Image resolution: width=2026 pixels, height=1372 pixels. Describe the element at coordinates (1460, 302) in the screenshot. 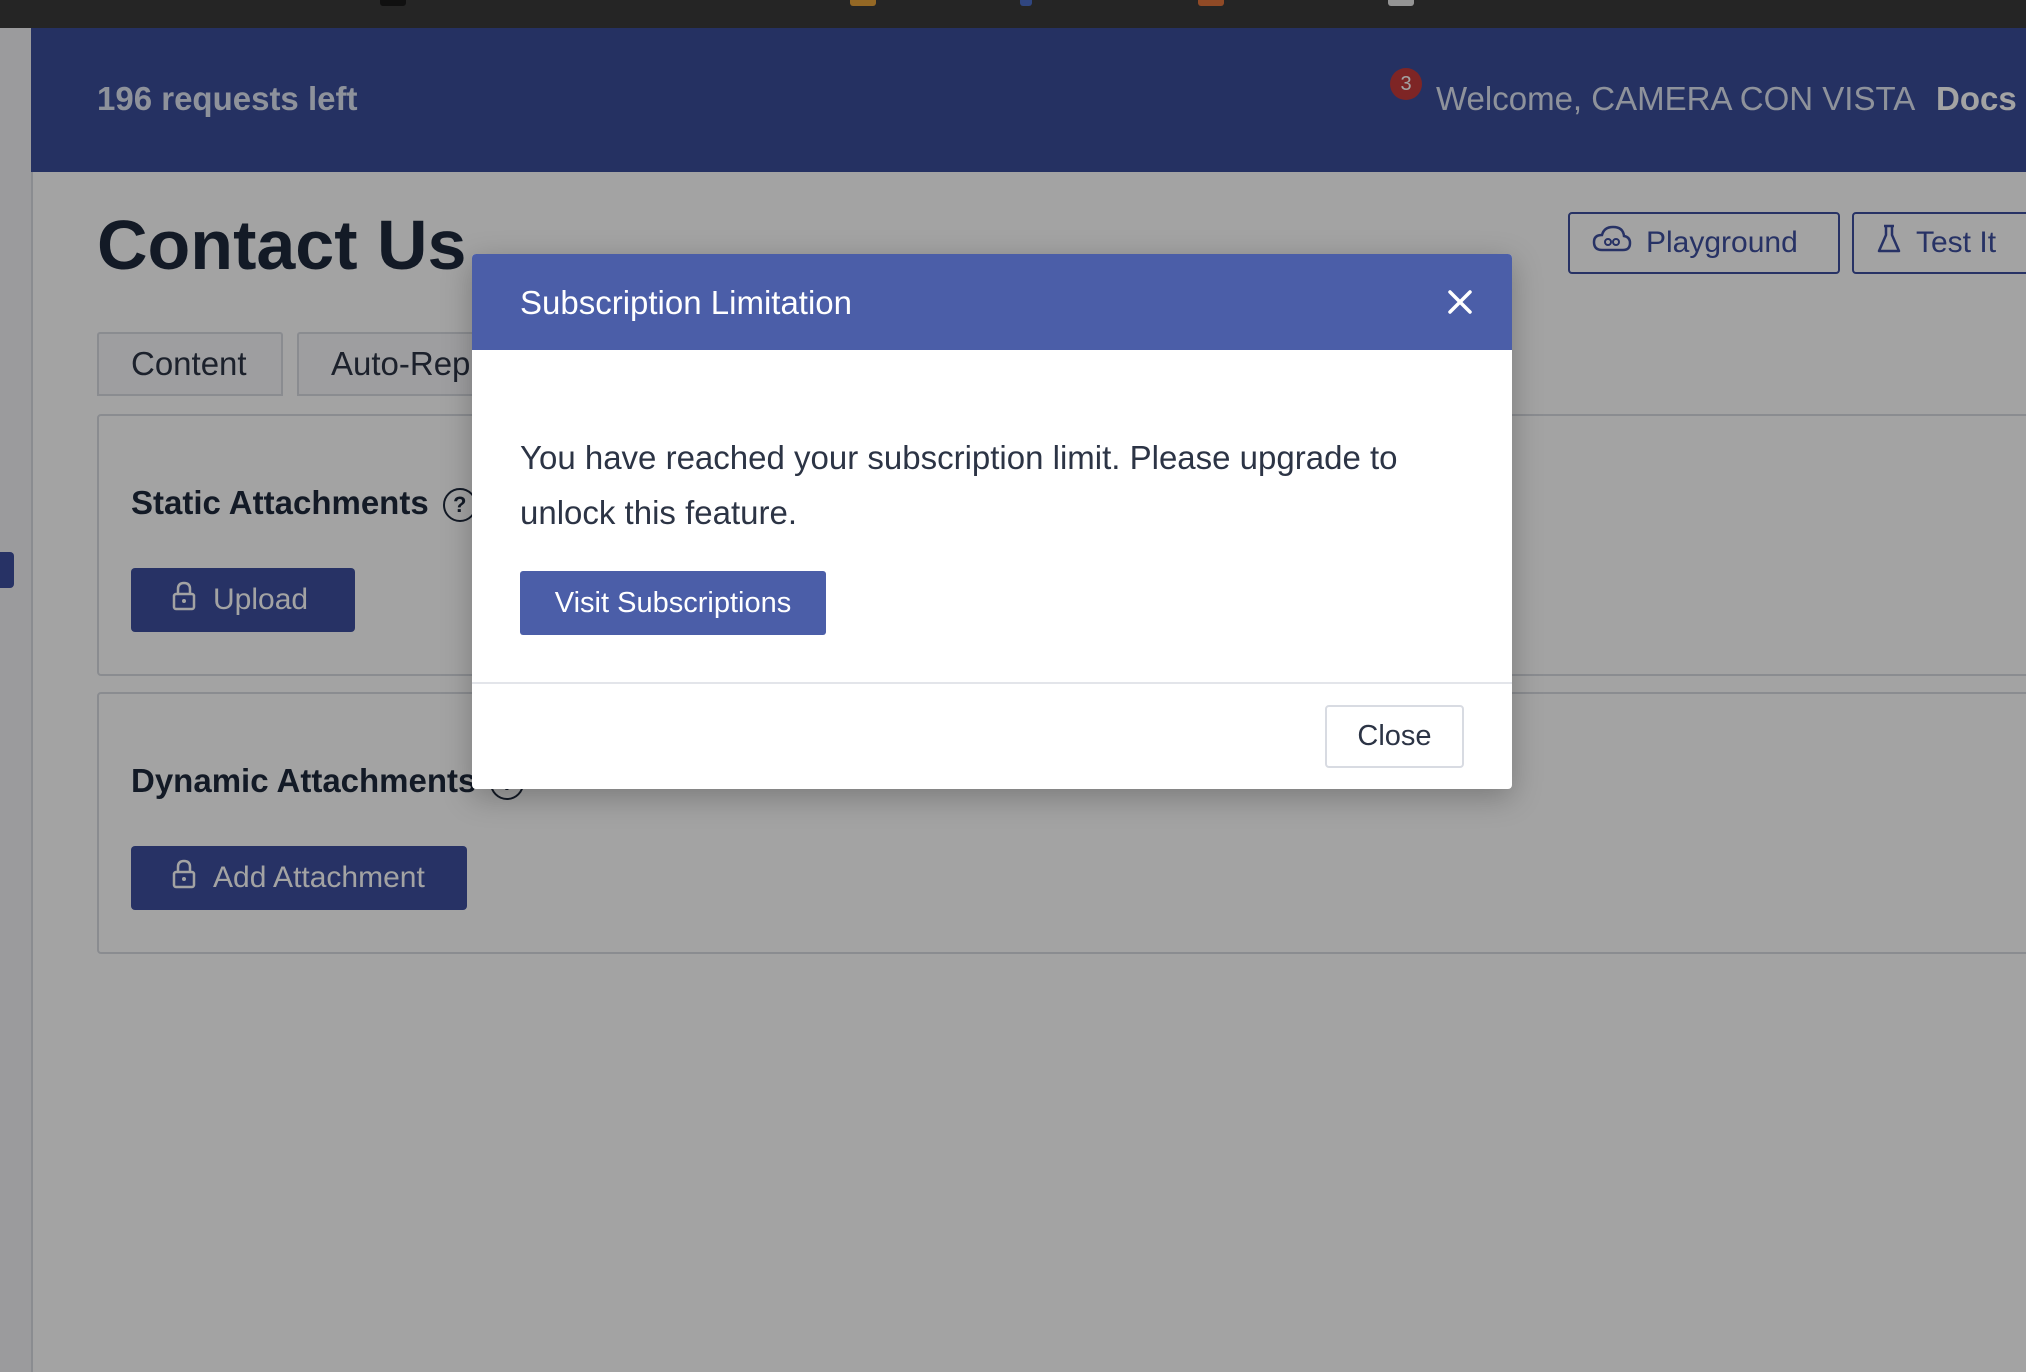

I see `close-icon` at that location.